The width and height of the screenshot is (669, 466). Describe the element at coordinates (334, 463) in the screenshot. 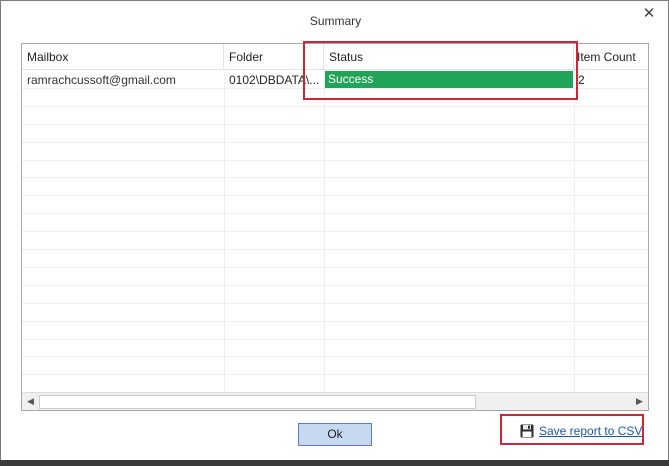

I see `window-bottom-strip` at that location.